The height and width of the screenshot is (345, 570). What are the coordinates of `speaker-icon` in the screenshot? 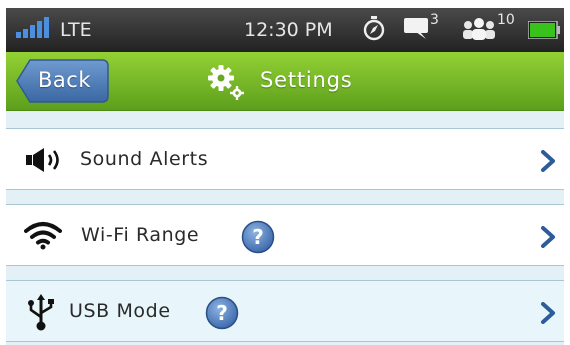 It's located at (47, 162).